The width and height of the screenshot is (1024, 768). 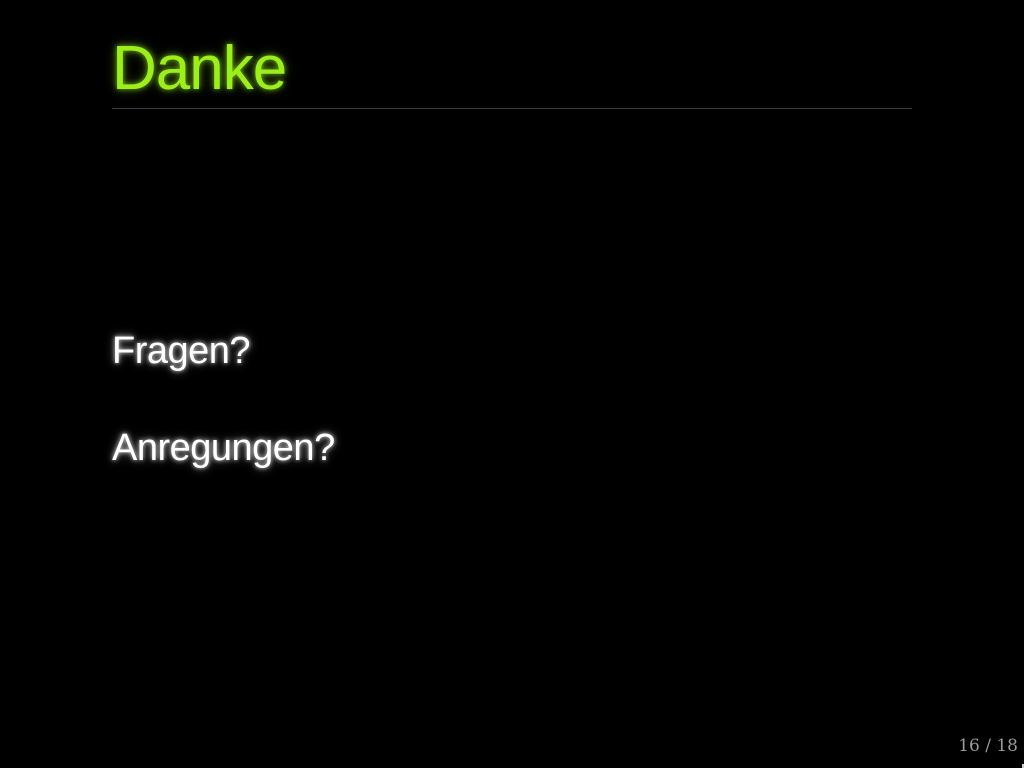 I want to click on question-line-anregungen: Anregungen?, so click(x=223, y=448).